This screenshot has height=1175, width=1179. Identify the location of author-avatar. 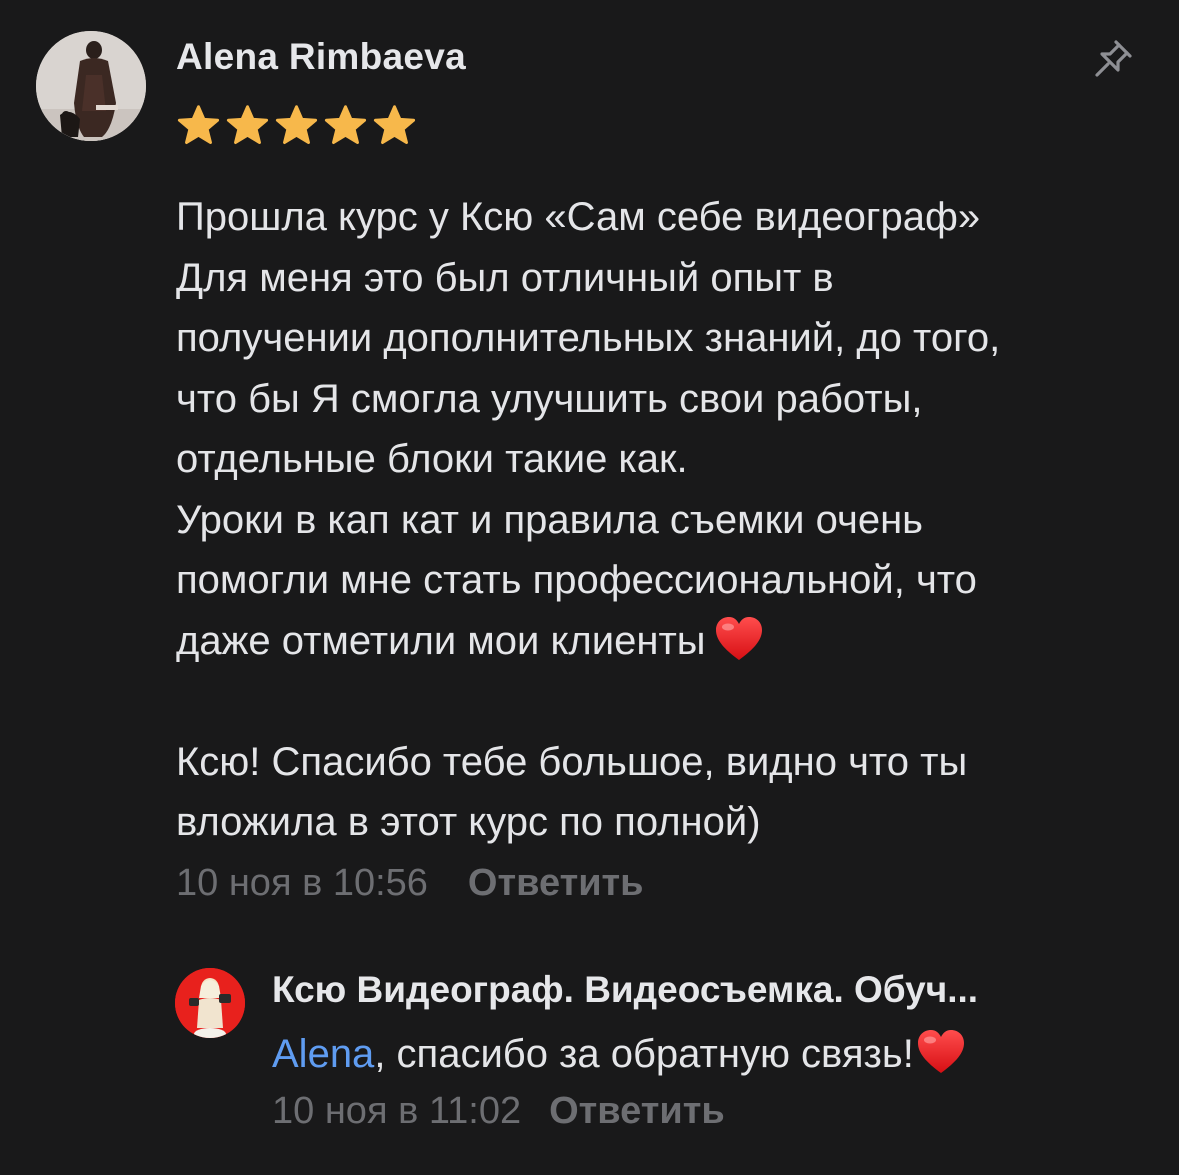
(91, 86).